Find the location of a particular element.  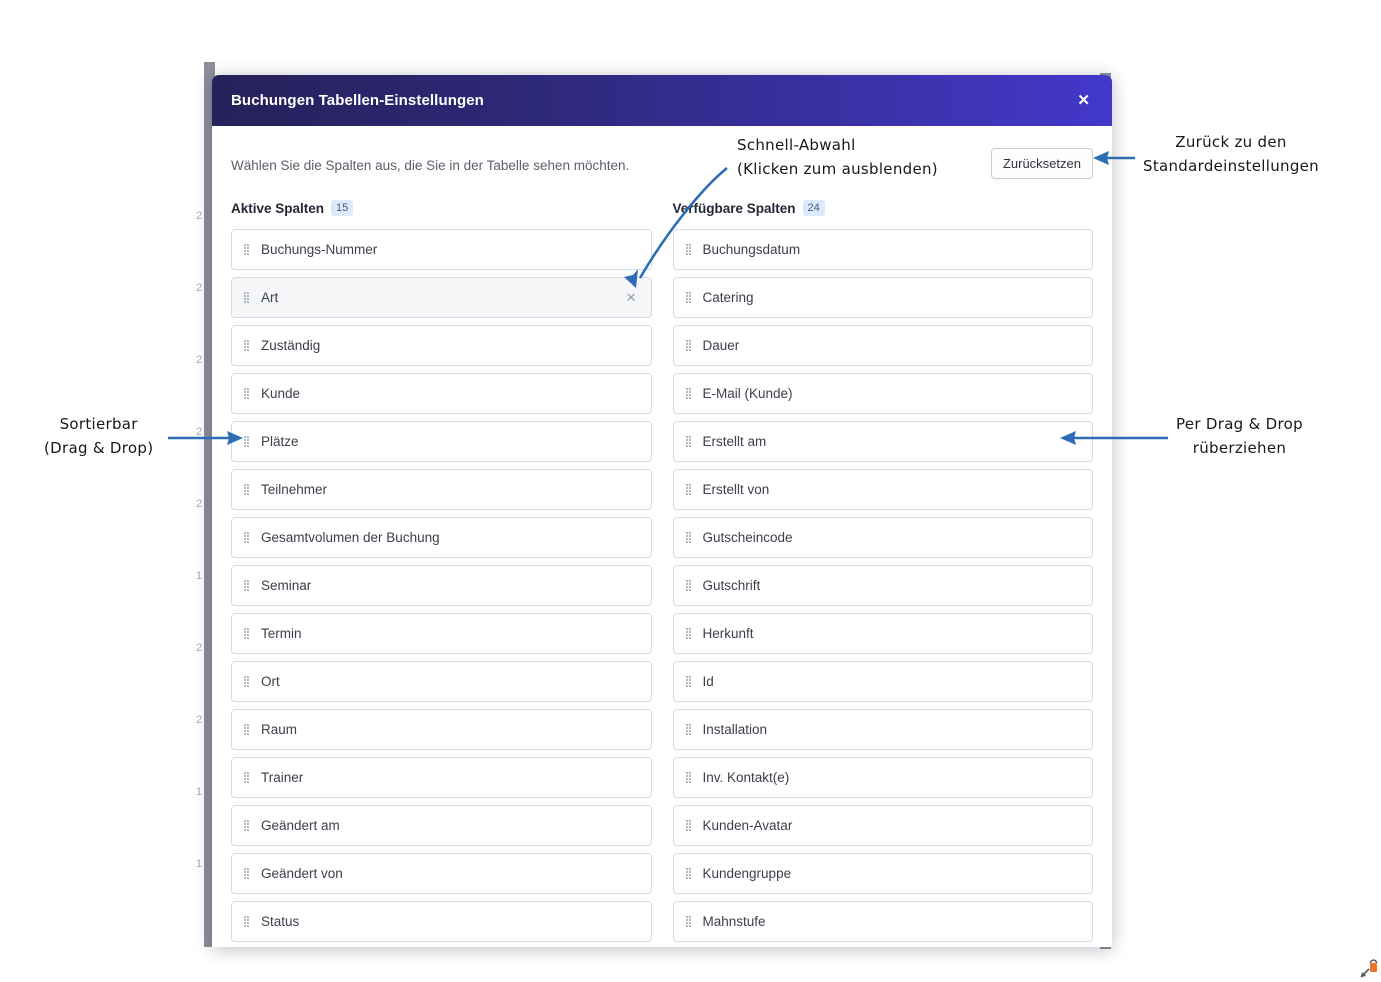

column-item-label: Geändert von is located at coordinates (302, 873).